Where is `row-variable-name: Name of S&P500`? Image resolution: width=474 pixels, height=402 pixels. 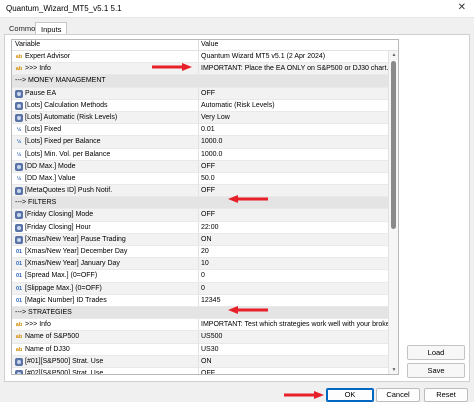 row-variable-name: Name of S&P500 is located at coordinates (52, 337).